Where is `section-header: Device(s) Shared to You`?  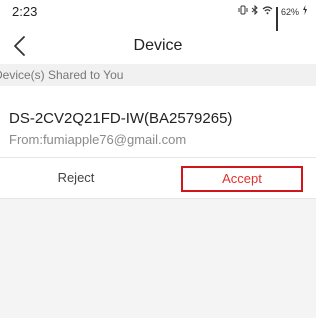 section-header: Device(s) Shared to You is located at coordinates (158, 75).